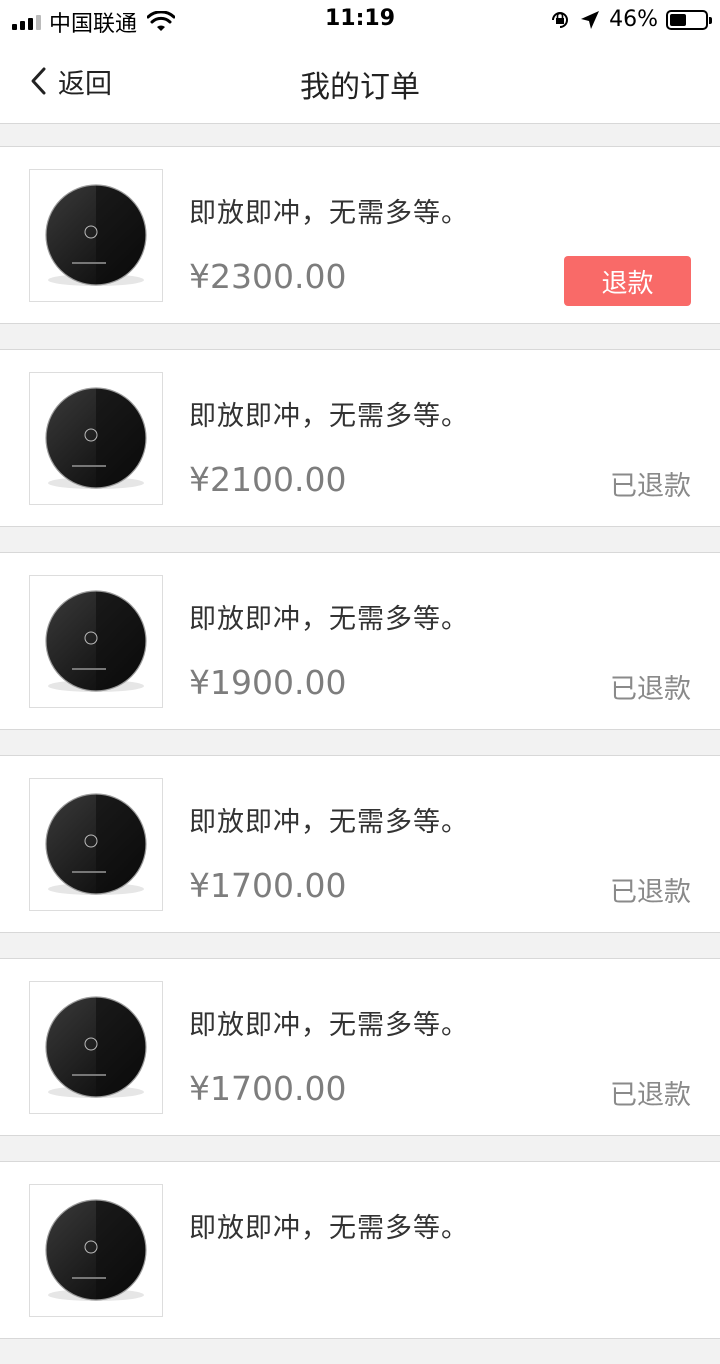 The height and width of the screenshot is (1364, 720). I want to click on battery-percent: 46%, so click(633, 19).